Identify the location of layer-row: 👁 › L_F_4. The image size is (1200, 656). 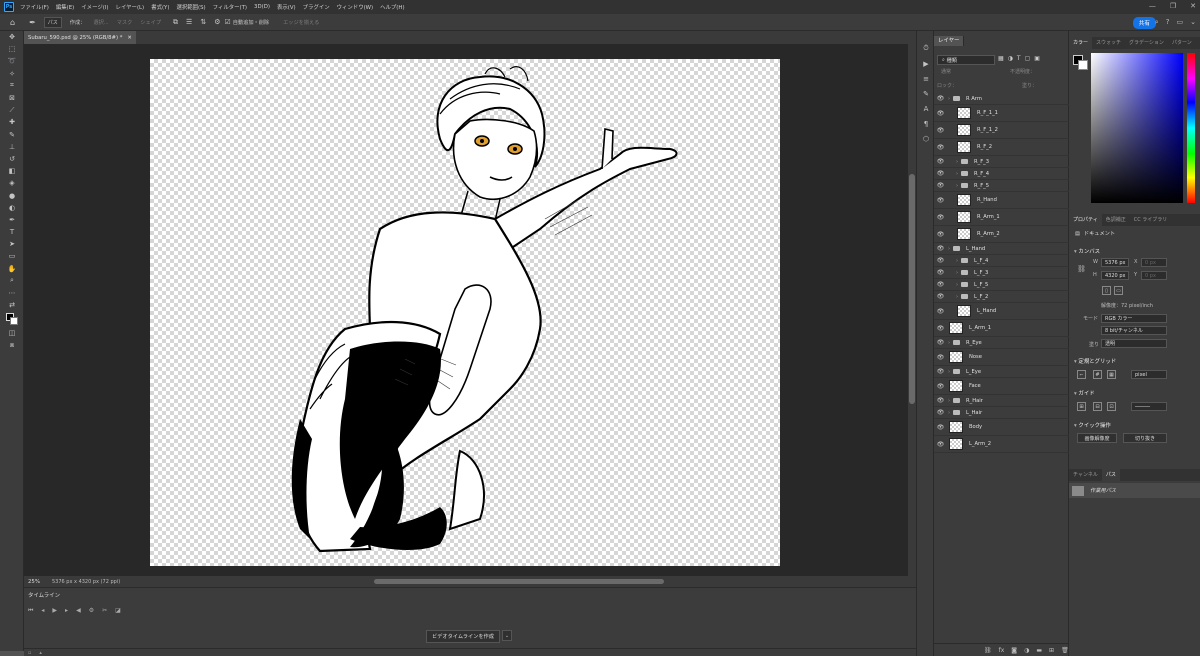
(1001, 261).